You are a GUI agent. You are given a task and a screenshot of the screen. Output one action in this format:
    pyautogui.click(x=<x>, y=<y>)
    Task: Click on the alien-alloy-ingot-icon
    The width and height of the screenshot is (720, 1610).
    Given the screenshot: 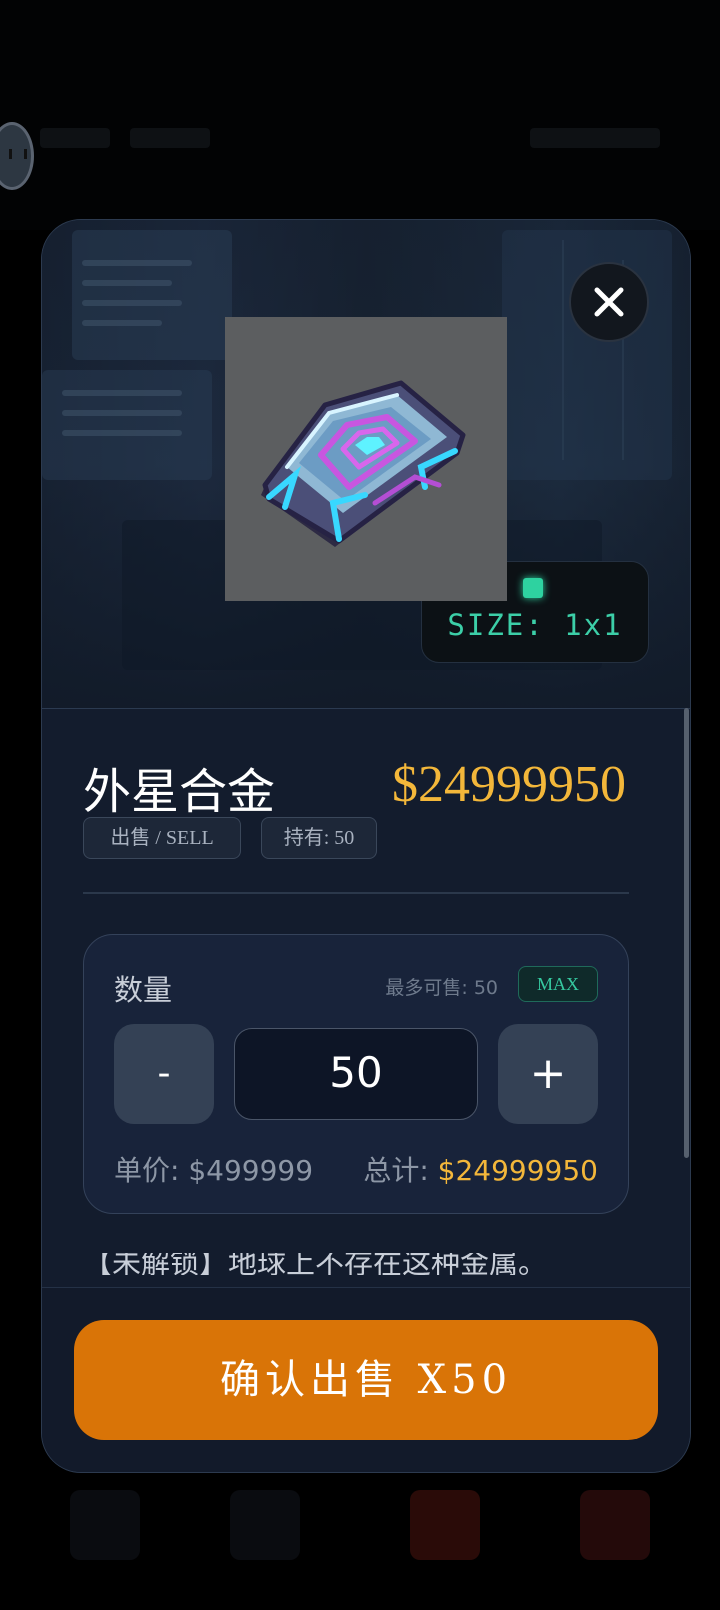 What is the action you would take?
    pyautogui.click(x=363, y=463)
    